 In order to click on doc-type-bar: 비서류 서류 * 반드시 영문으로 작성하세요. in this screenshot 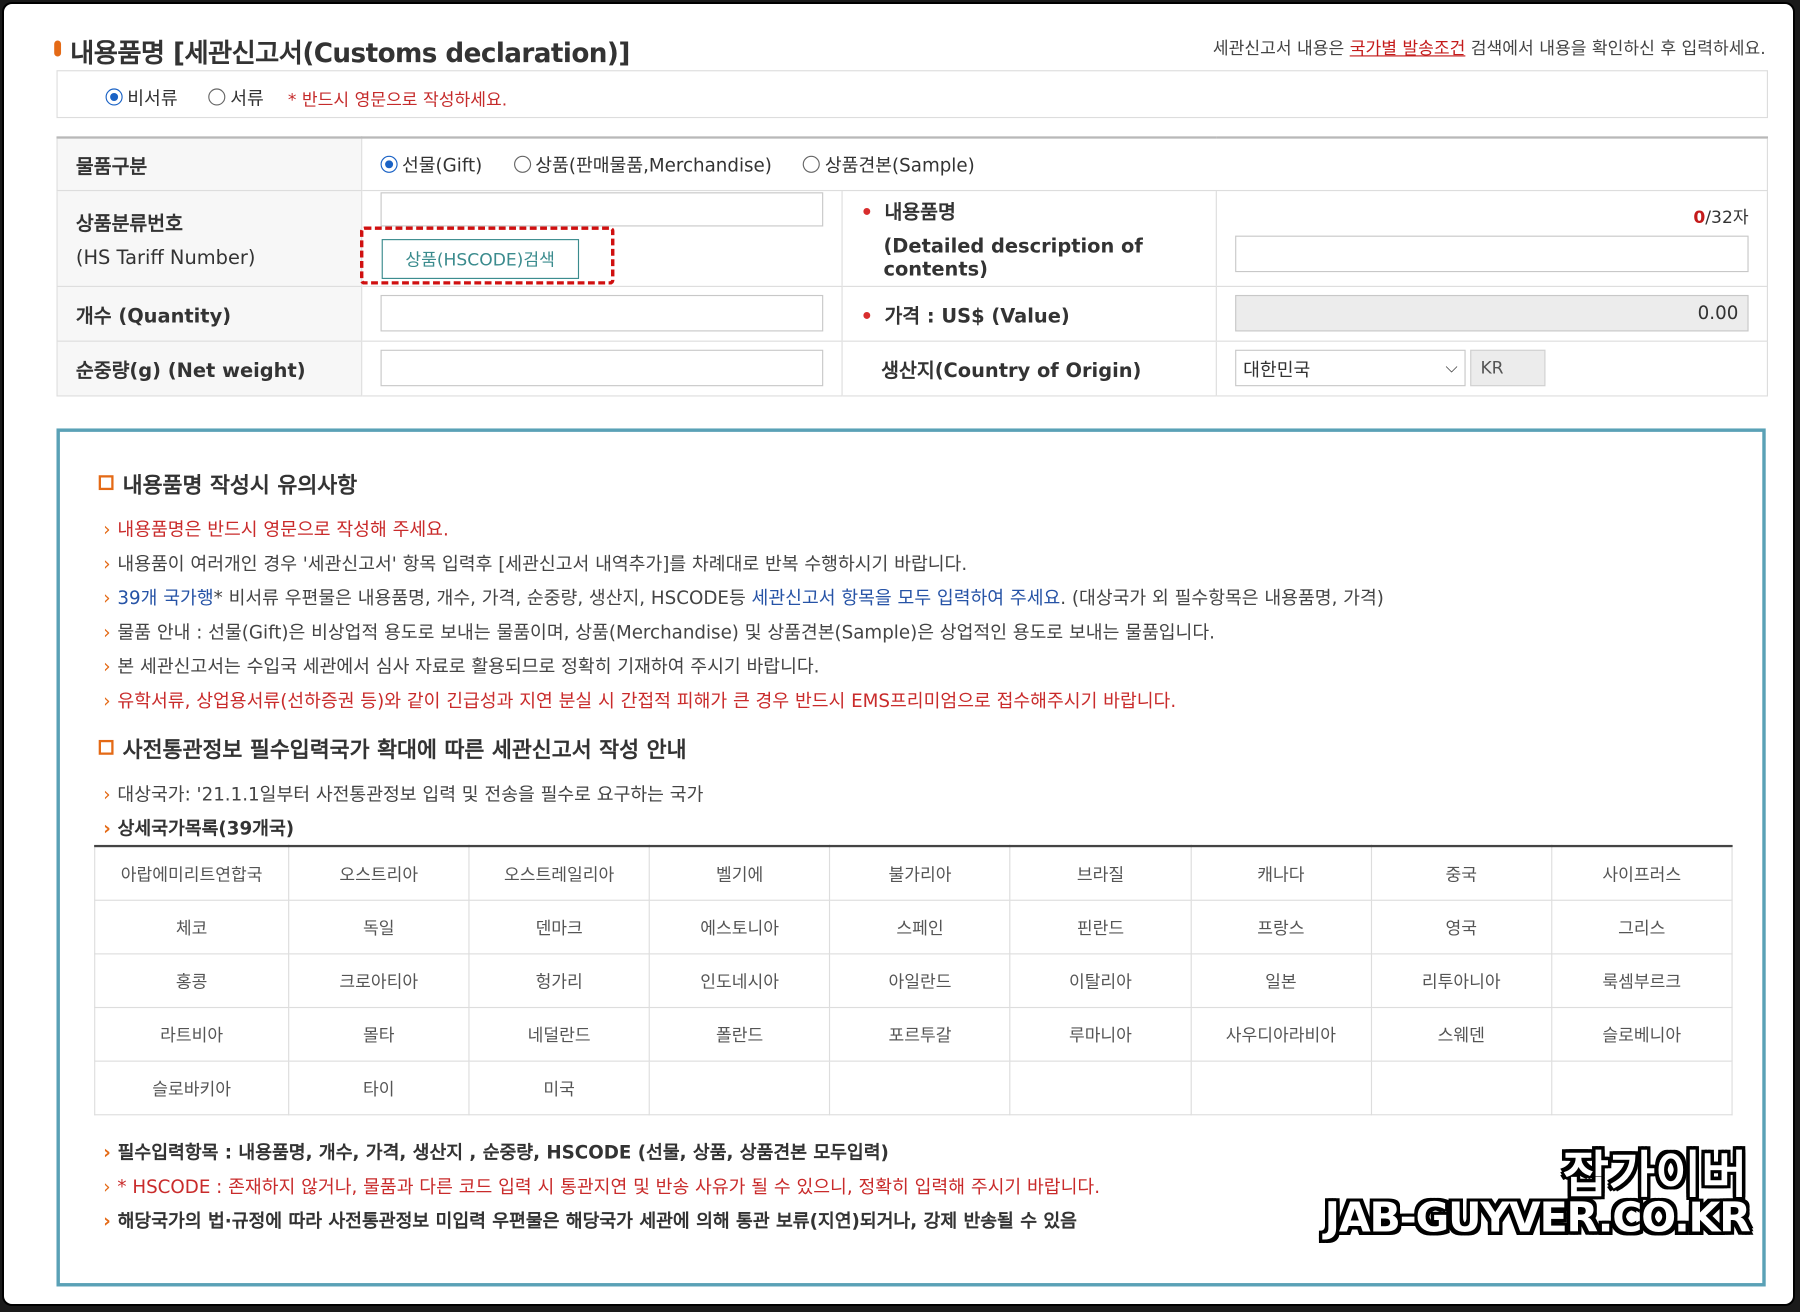, I will do `click(912, 94)`.